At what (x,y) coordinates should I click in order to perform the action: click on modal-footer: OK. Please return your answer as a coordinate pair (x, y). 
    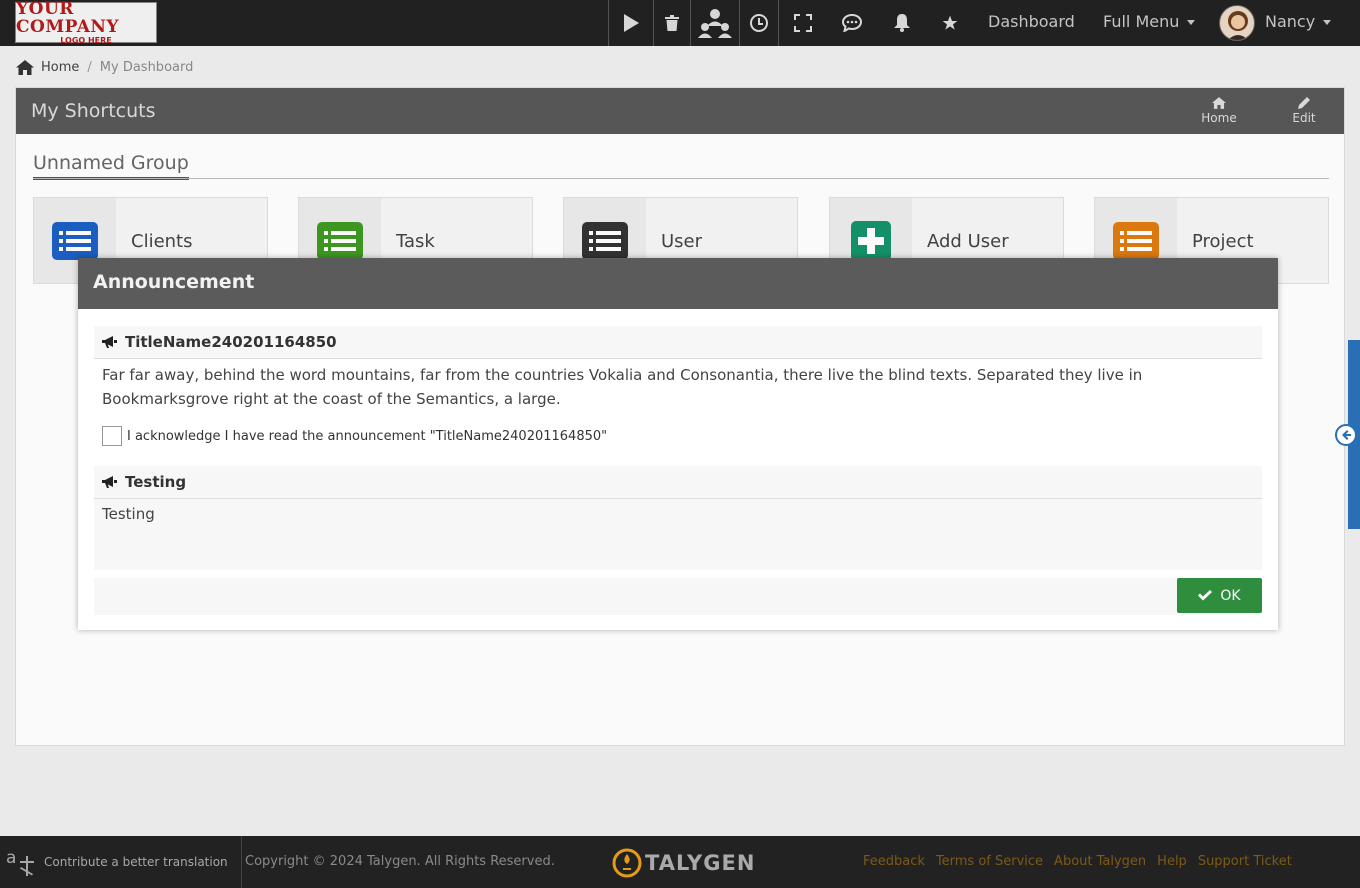
    Looking at the image, I should click on (678, 596).